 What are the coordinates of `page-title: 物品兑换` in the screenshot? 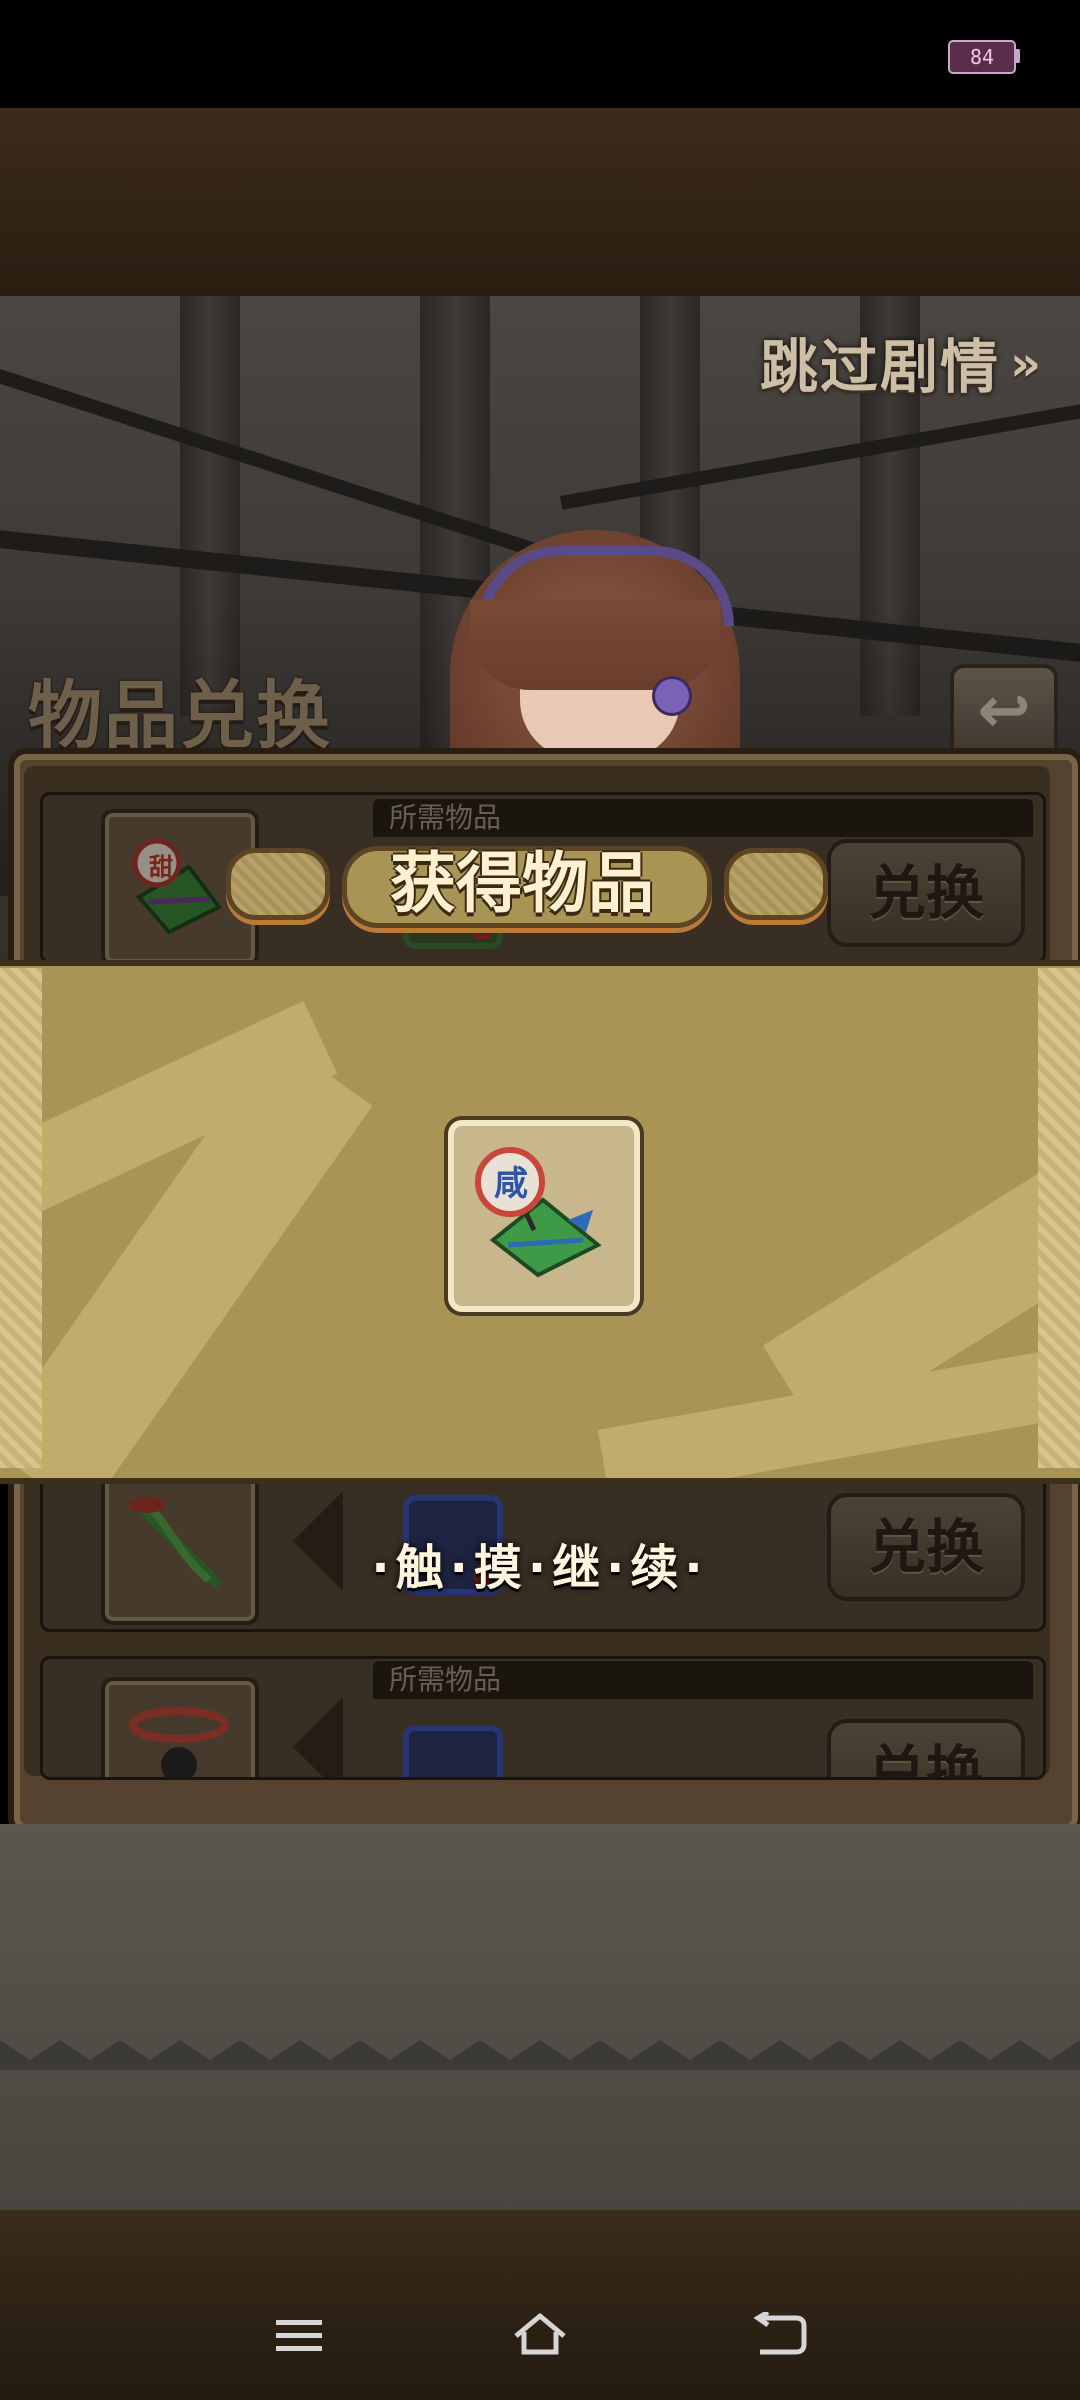 It's located at (180, 716).